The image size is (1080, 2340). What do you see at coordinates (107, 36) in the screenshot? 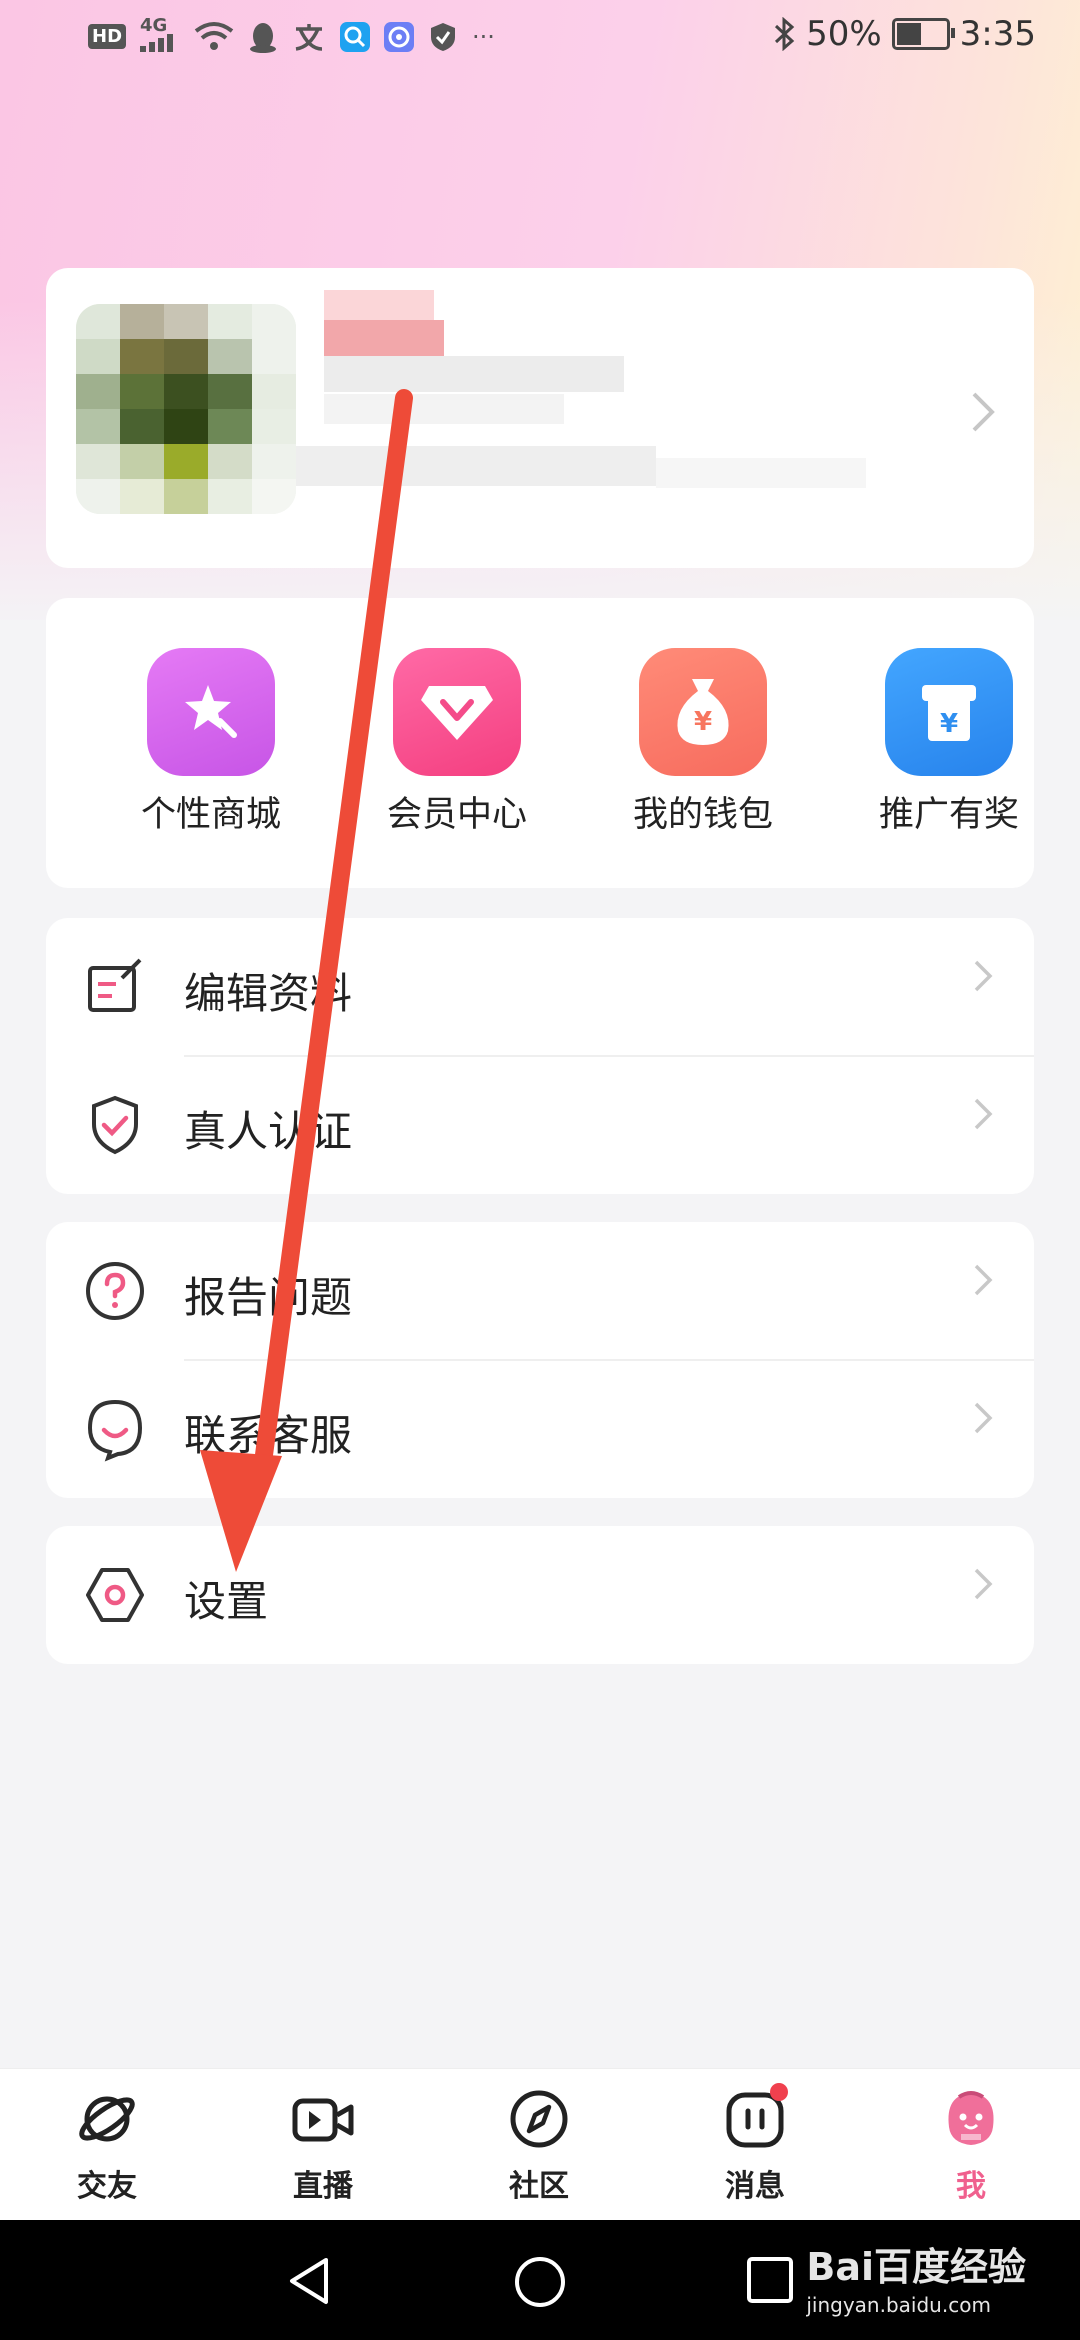
I see `hd-icon: HD` at bounding box center [107, 36].